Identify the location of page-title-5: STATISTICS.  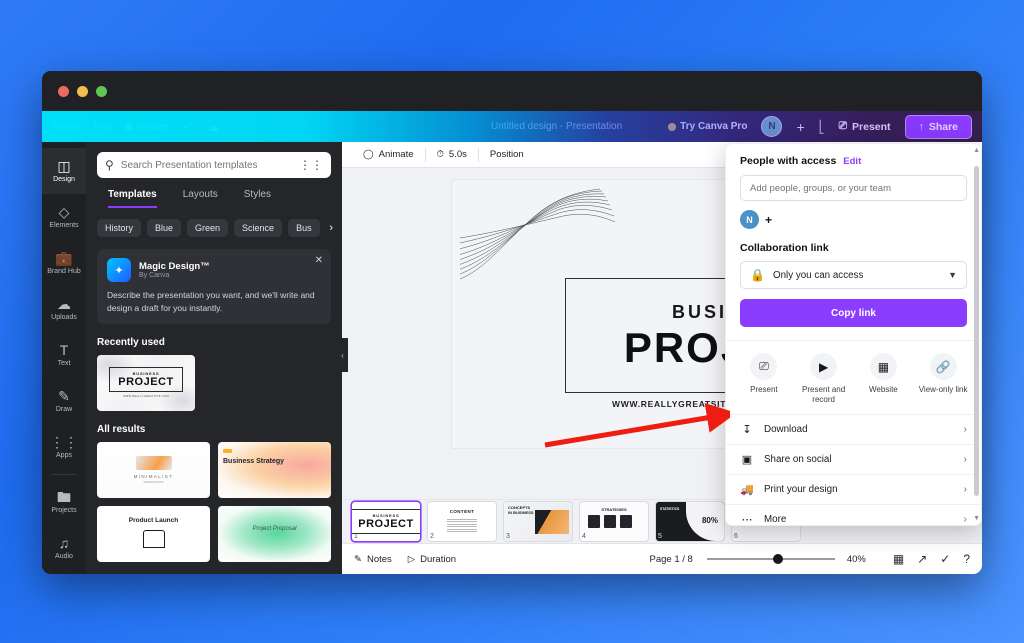
(670, 509).